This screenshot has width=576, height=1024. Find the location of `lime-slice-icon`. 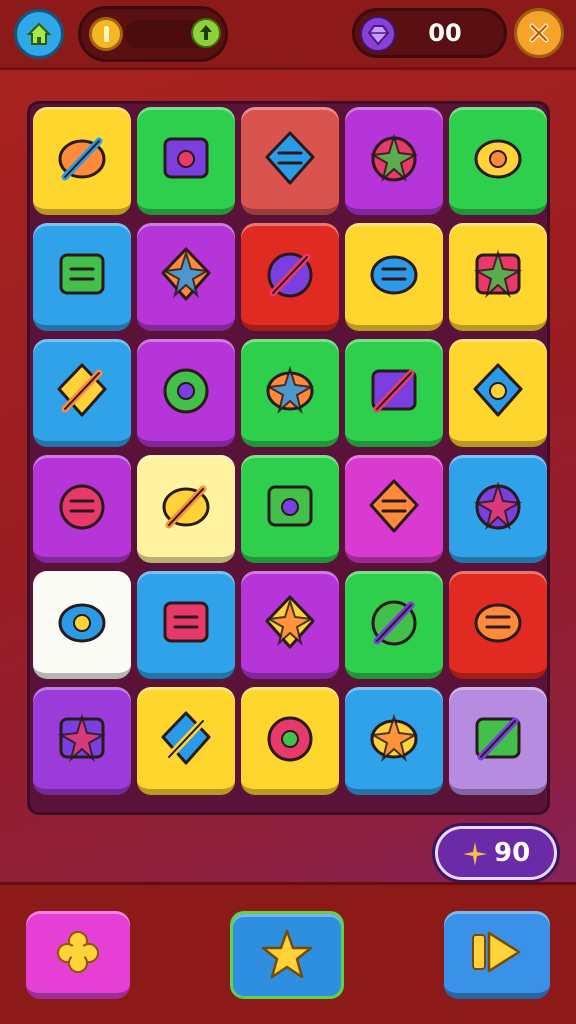

lime-slice-icon is located at coordinates (498, 623).